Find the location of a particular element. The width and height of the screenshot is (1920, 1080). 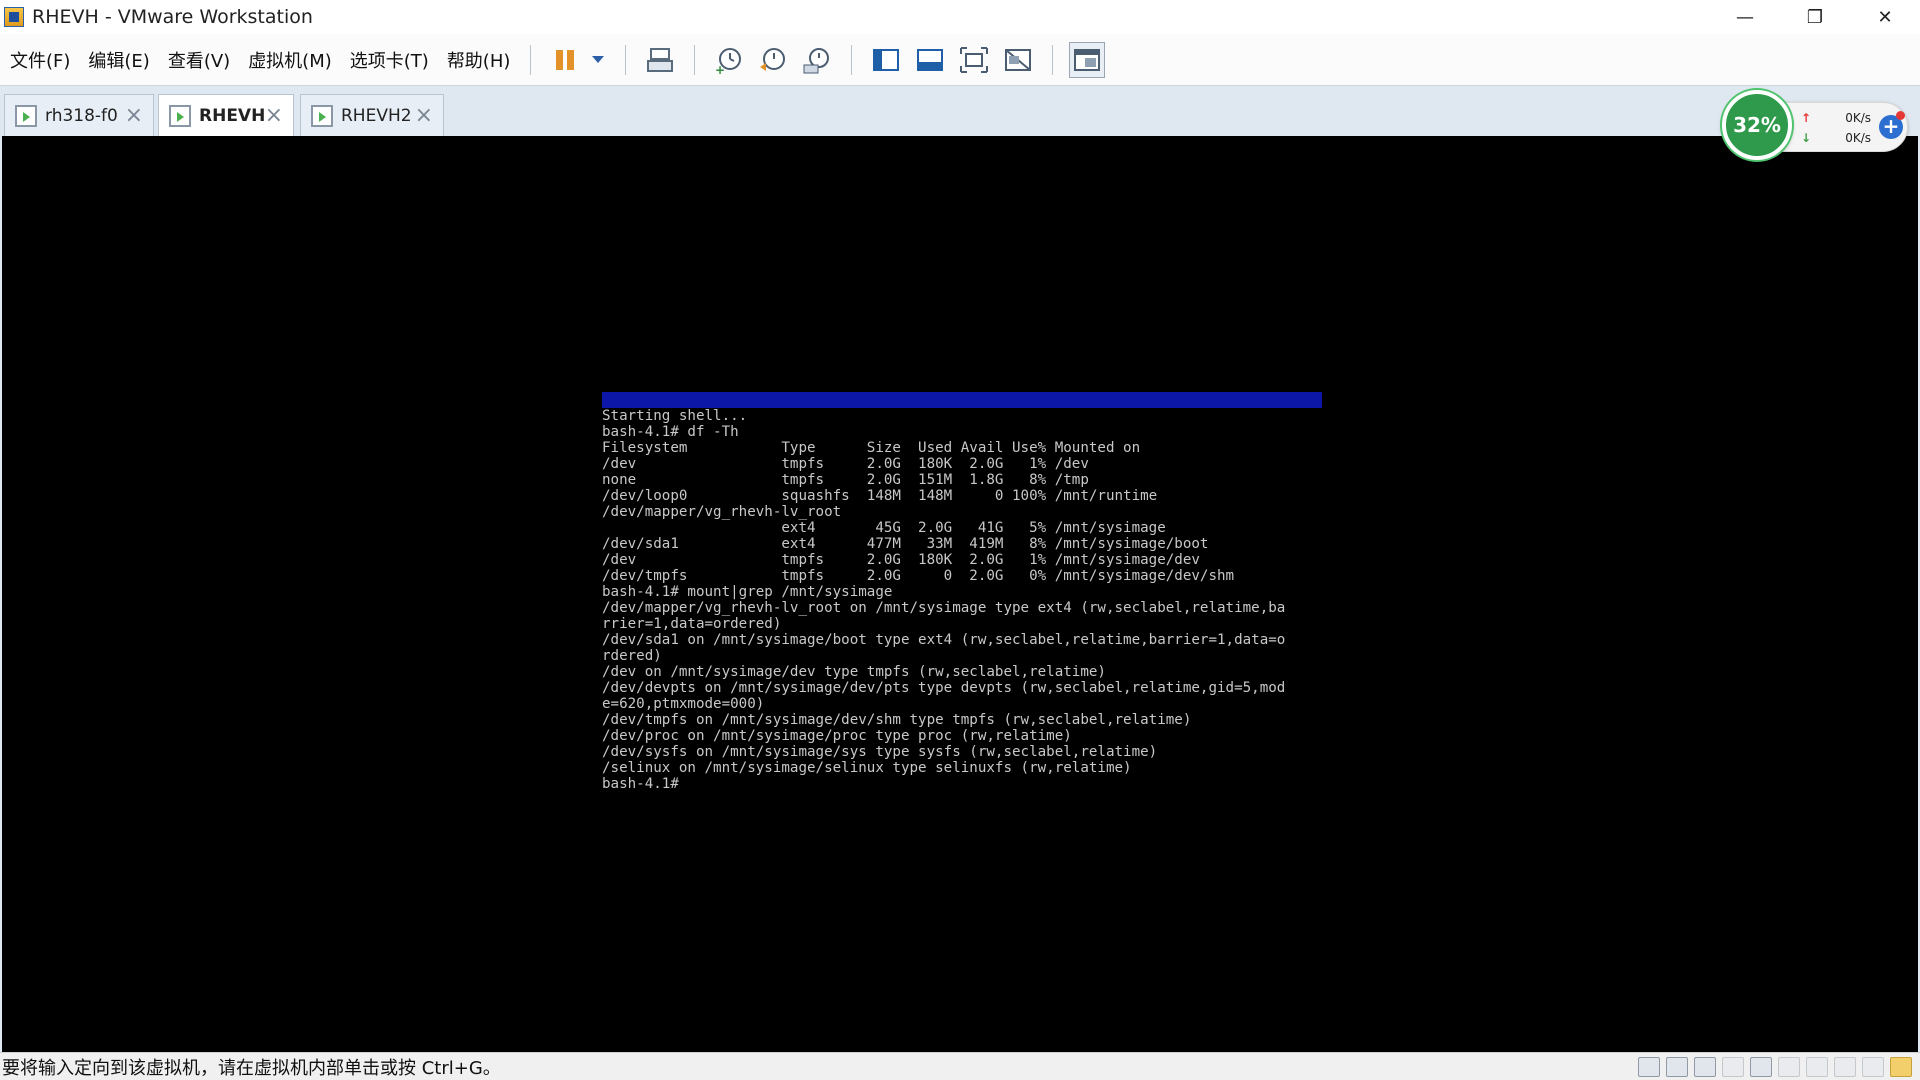

restore-button: ❐ is located at coordinates (1815, 17).